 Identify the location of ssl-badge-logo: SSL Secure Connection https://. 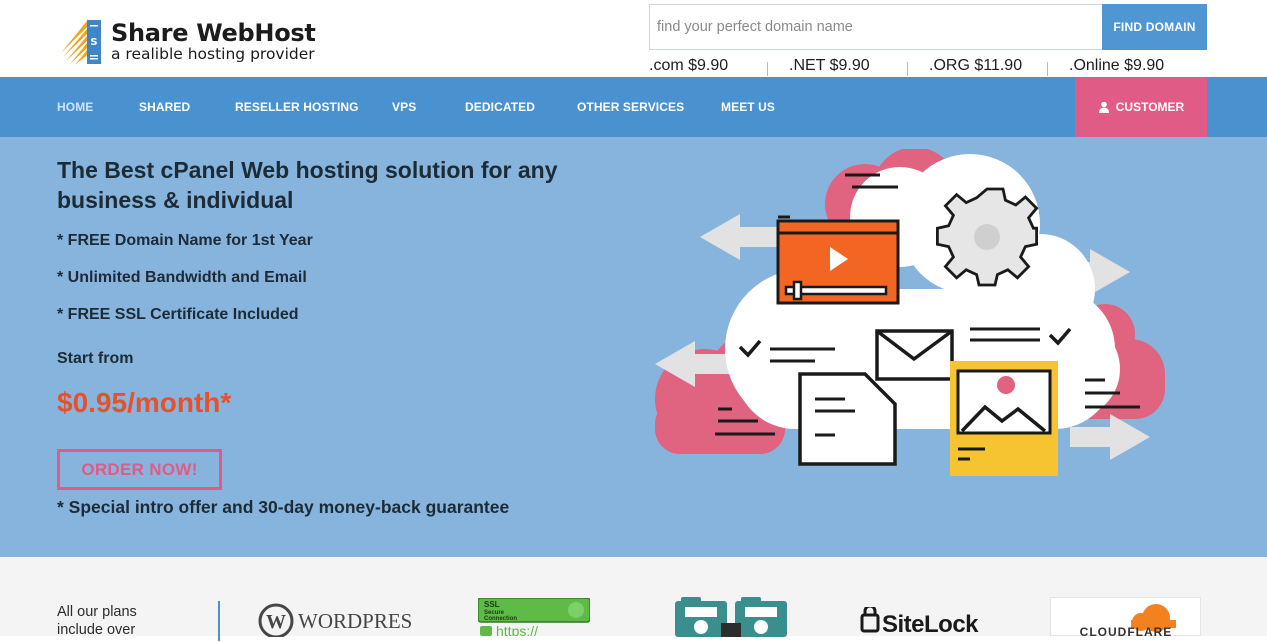
(534, 619).